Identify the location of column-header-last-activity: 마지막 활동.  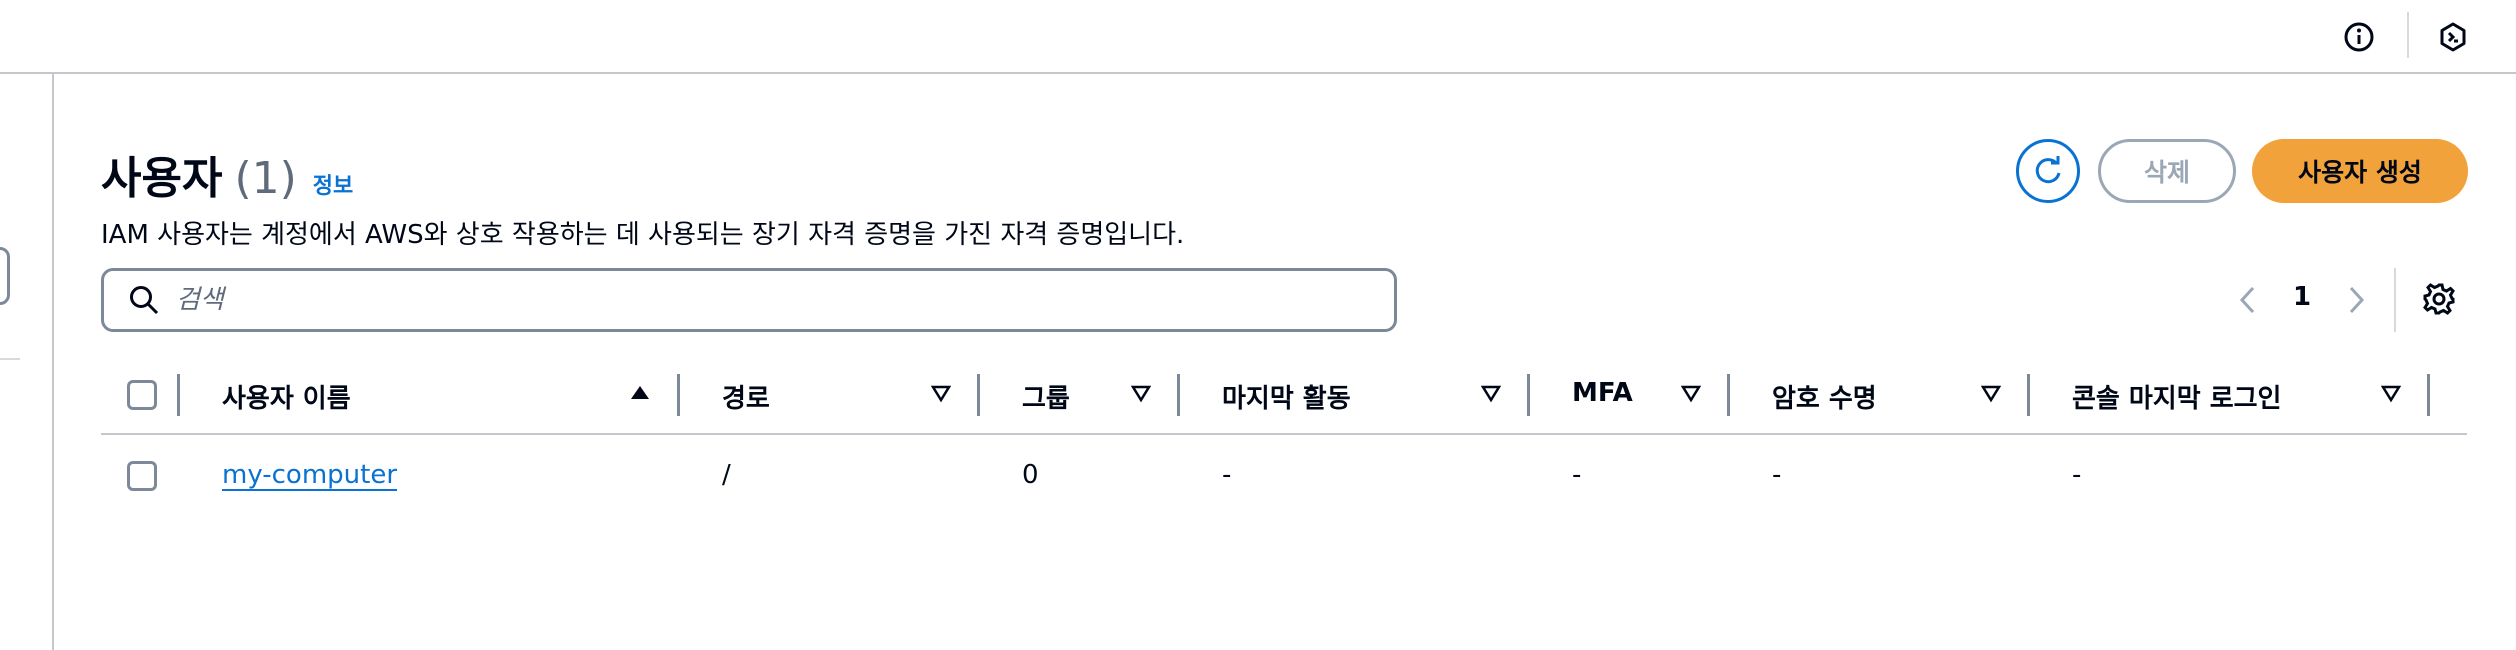
(1286, 396).